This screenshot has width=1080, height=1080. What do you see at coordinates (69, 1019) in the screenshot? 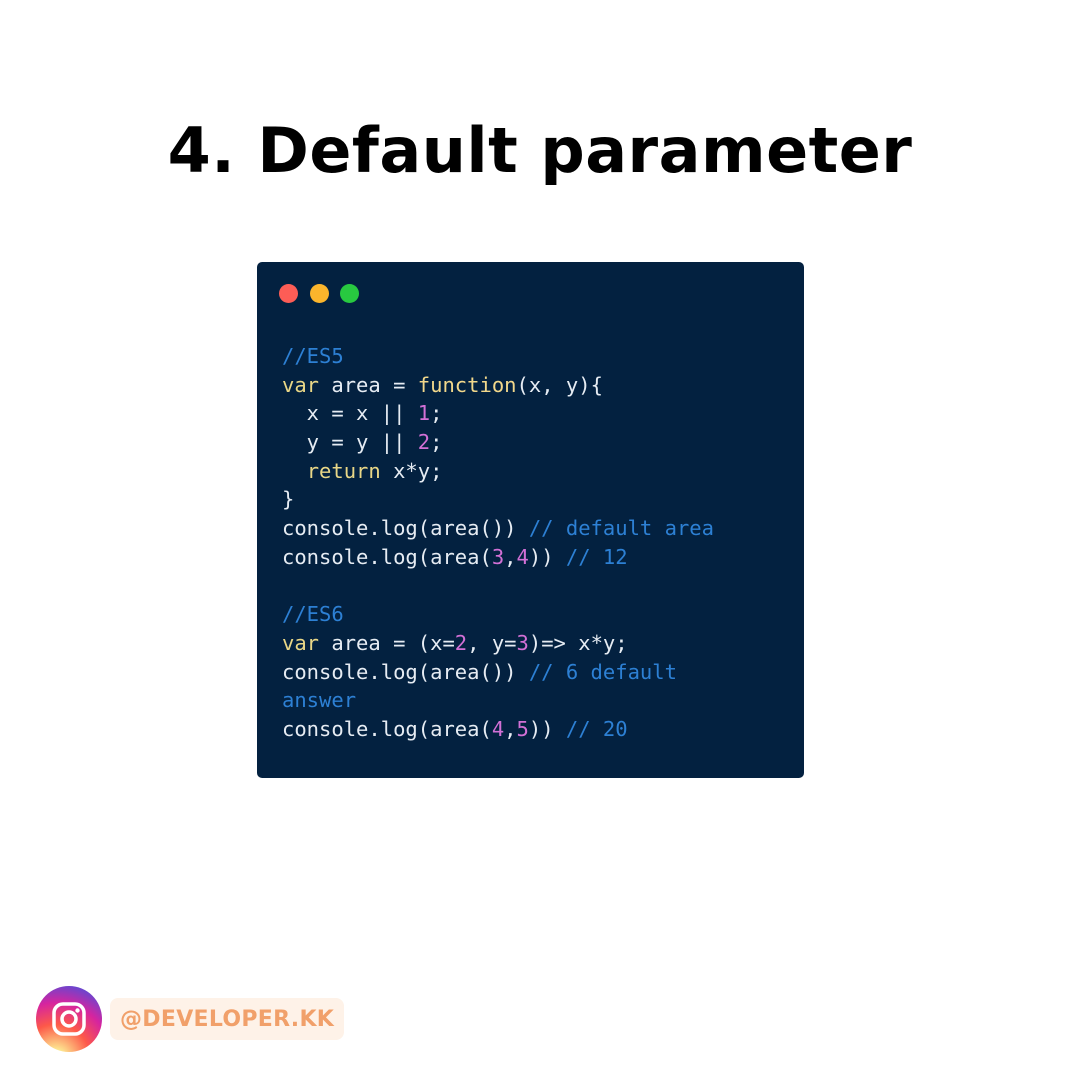
I see `instagram-icon` at bounding box center [69, 1019].